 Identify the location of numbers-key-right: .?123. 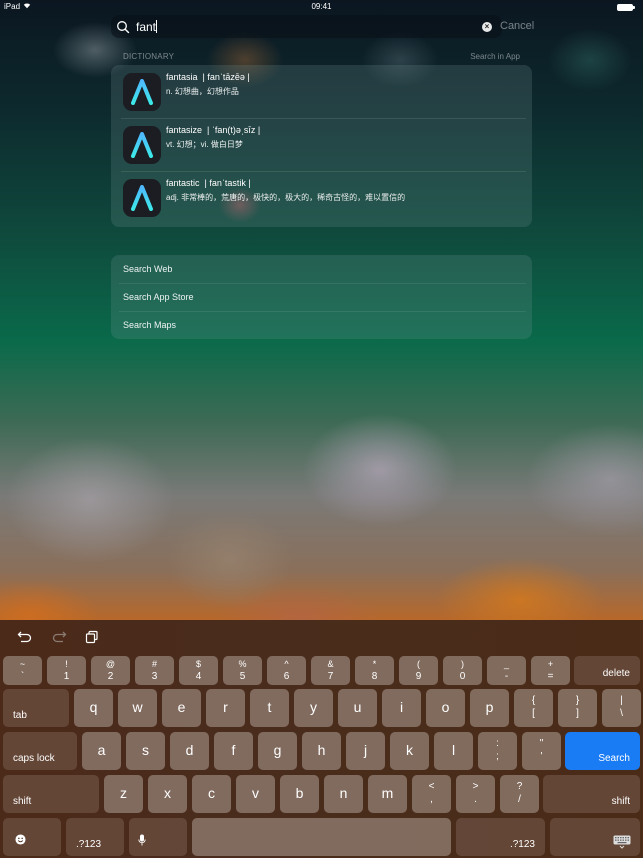
(500, 837).